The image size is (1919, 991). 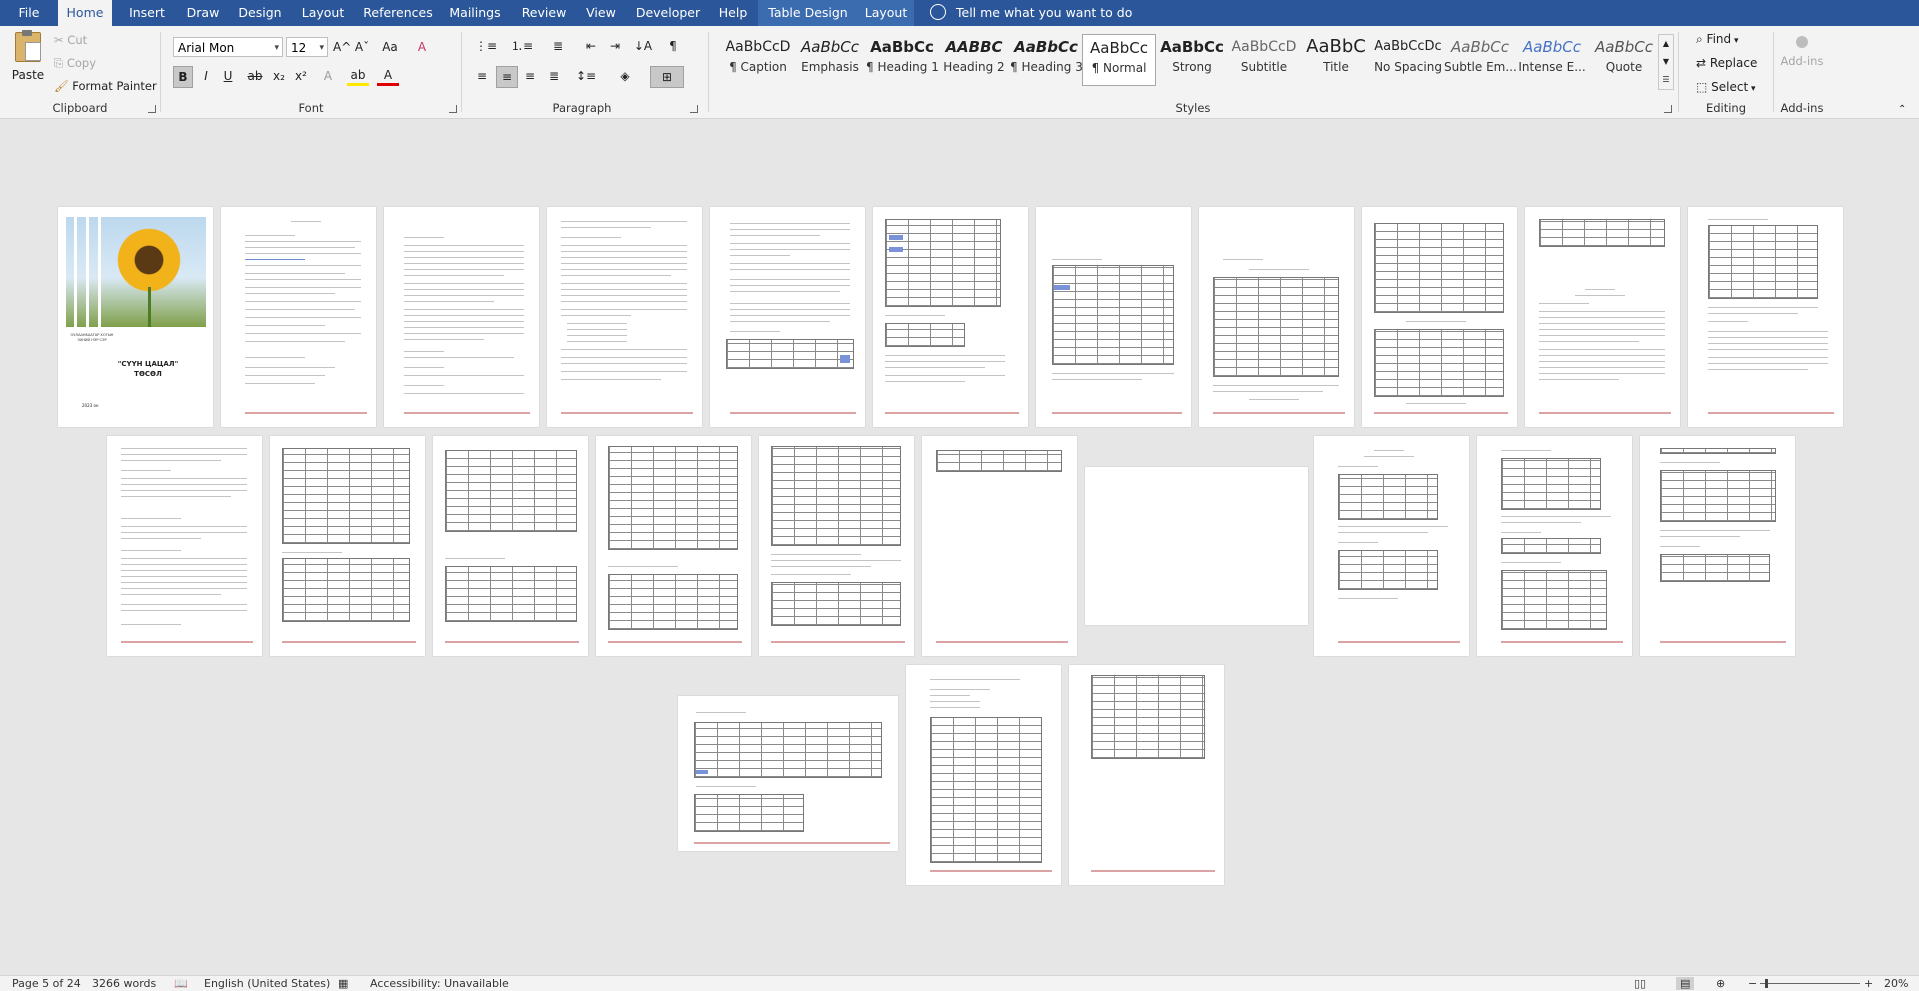 I want to click on language-indicator: English (United States), so click(x=267, y=983).